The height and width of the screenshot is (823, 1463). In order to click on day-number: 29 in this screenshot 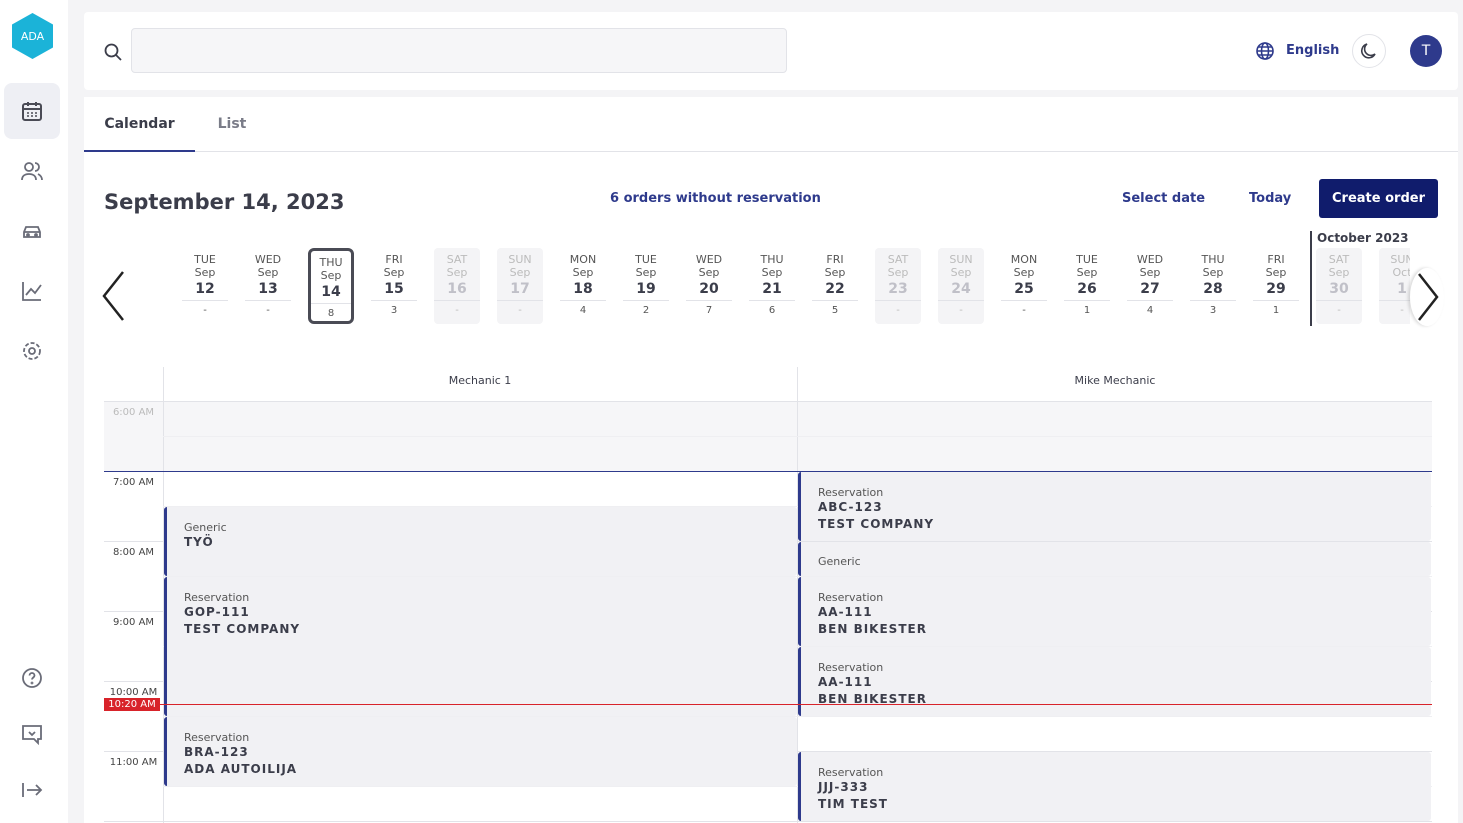, I will do `click(1276, 291)`.